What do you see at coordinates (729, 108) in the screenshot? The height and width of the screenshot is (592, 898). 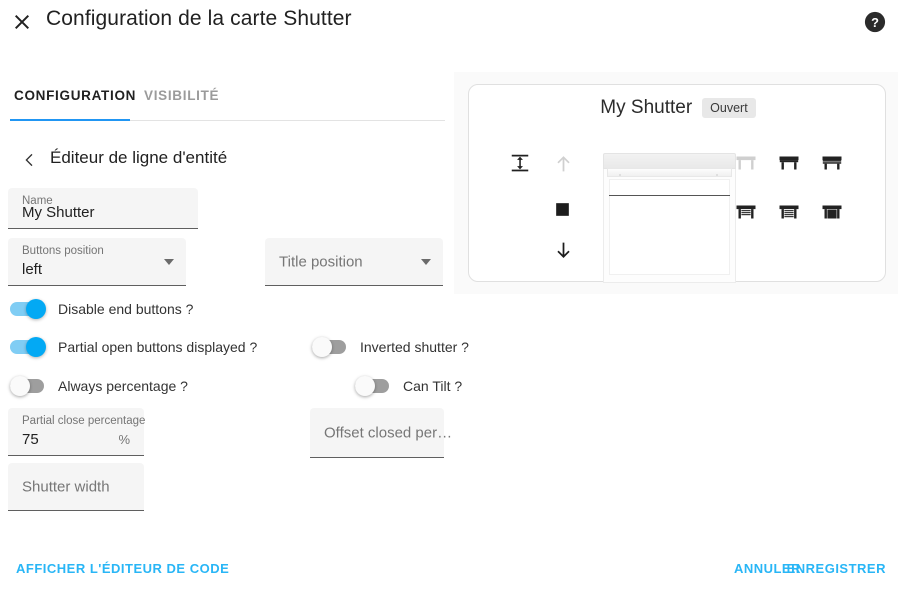 I see `status-badge: Ouvert` at bounding box center [729, 108].